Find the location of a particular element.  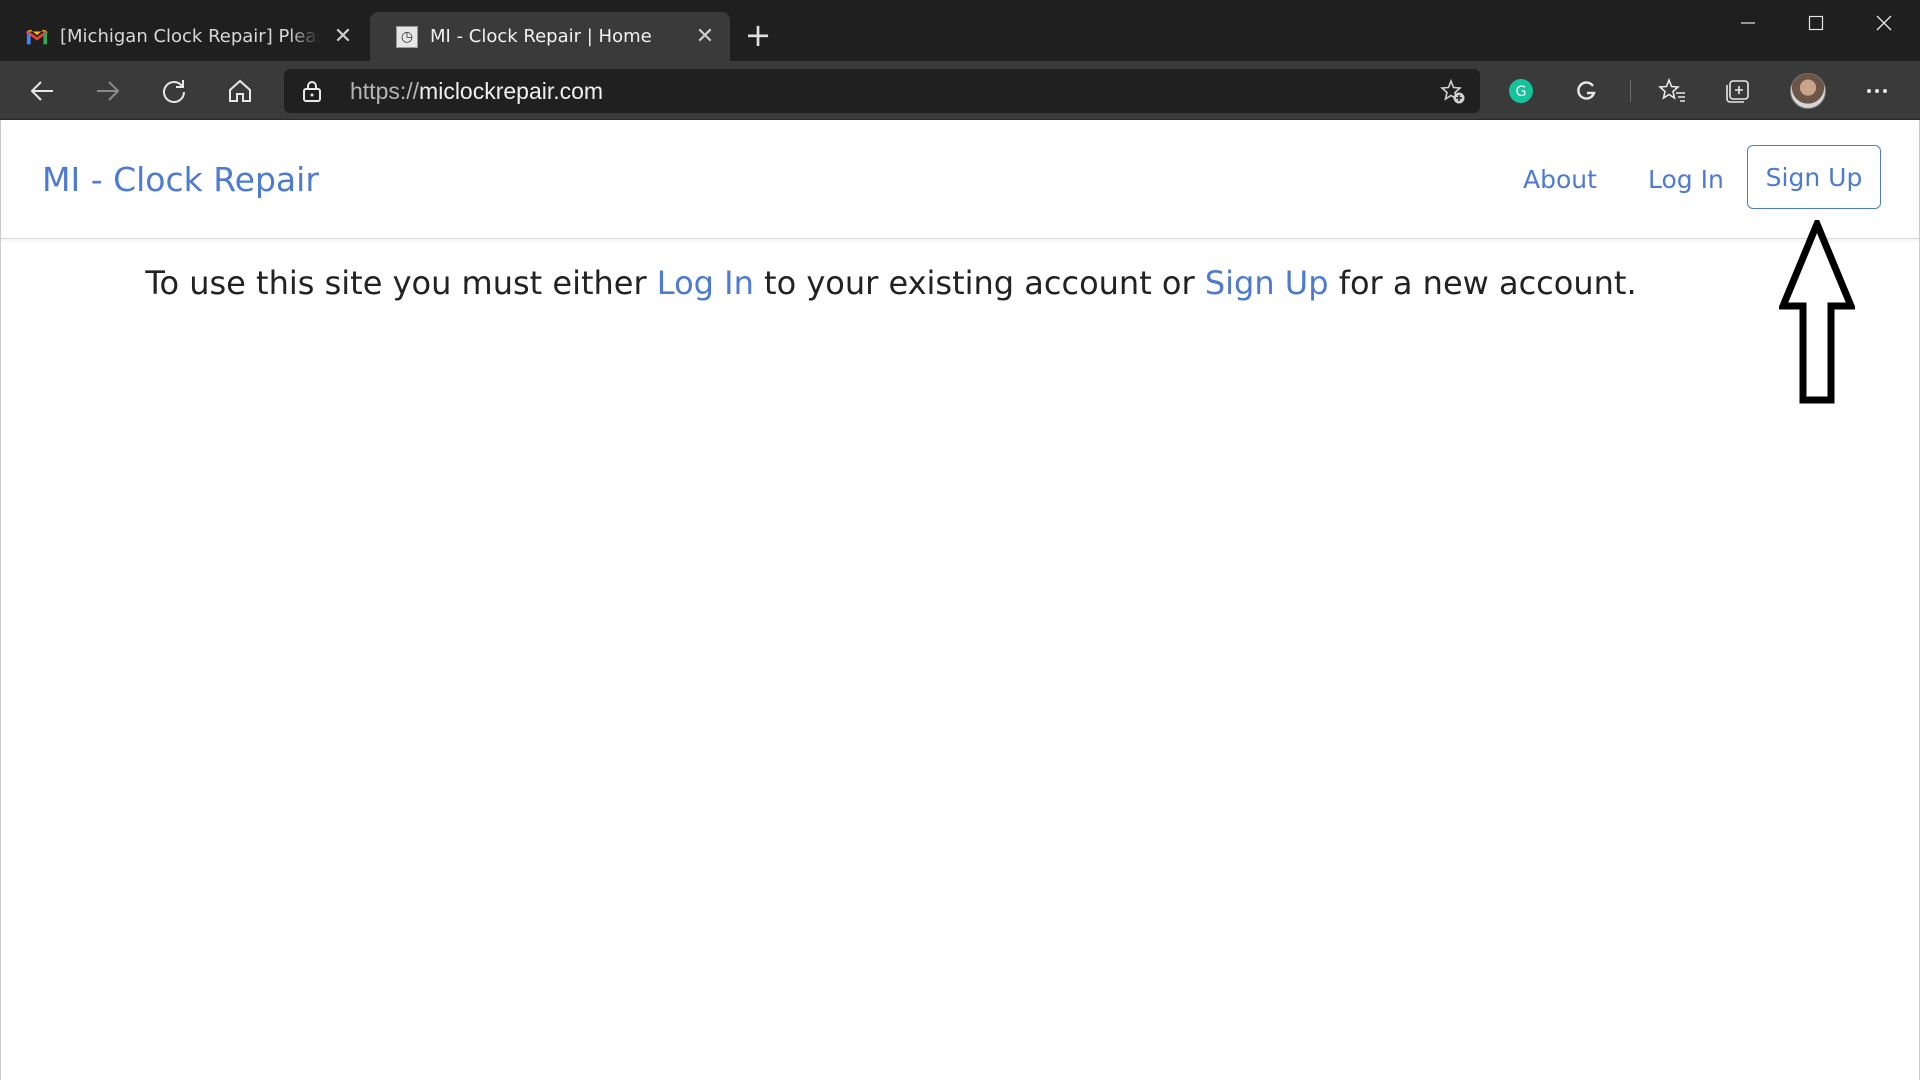

tab-title: [Michigan Clock Repair] Please Confirm is located at coordinates (190, 36).